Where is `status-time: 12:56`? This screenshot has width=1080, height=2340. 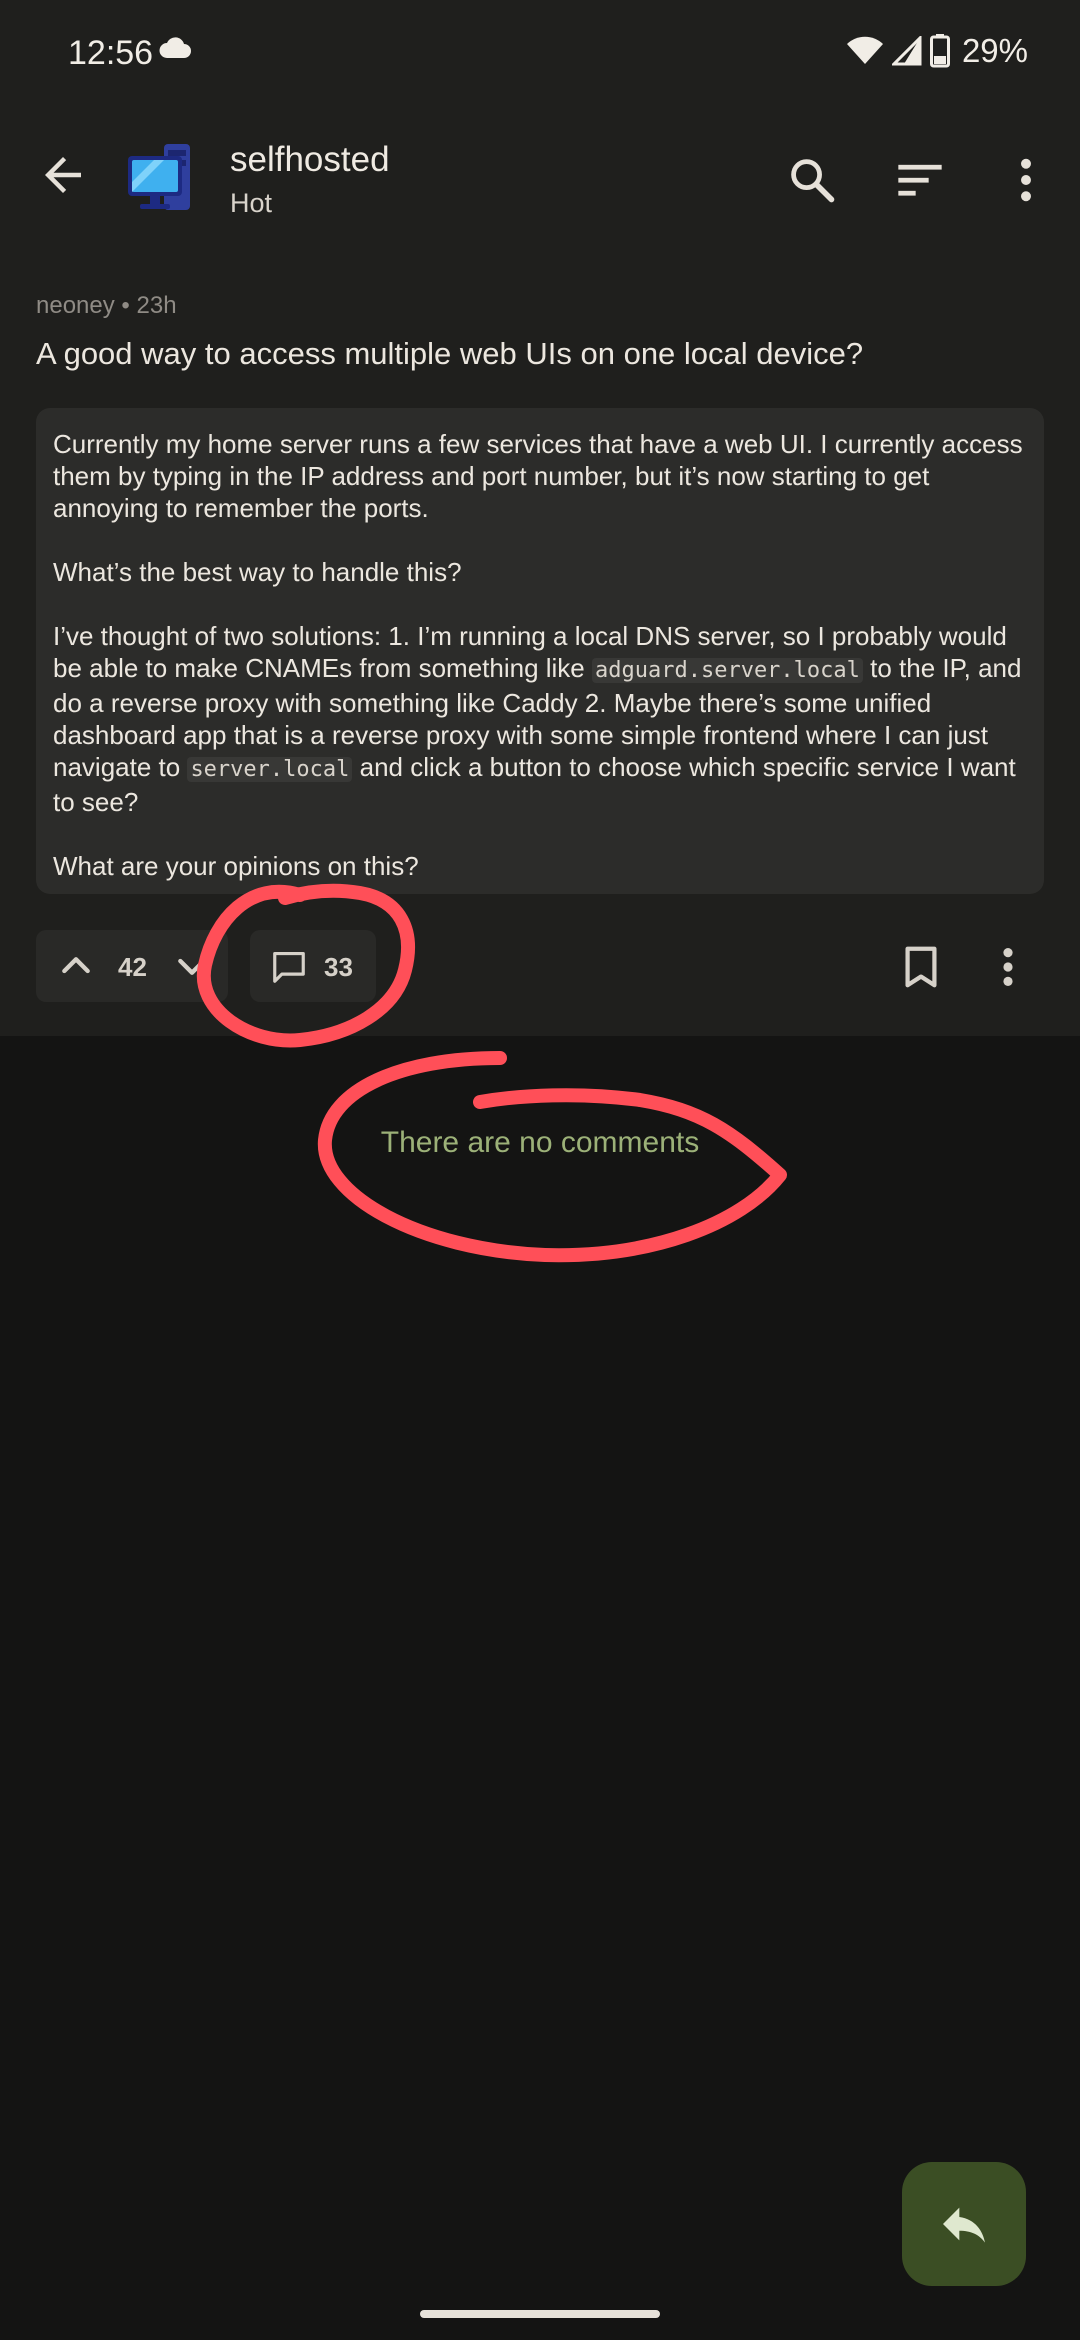
status-time: 12:56 is located at coordinates (111, 53).